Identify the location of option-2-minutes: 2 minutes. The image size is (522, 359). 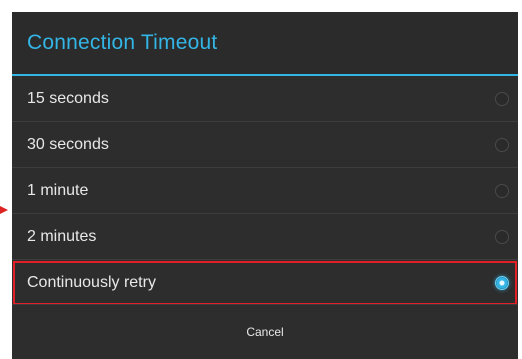
(265, 237).